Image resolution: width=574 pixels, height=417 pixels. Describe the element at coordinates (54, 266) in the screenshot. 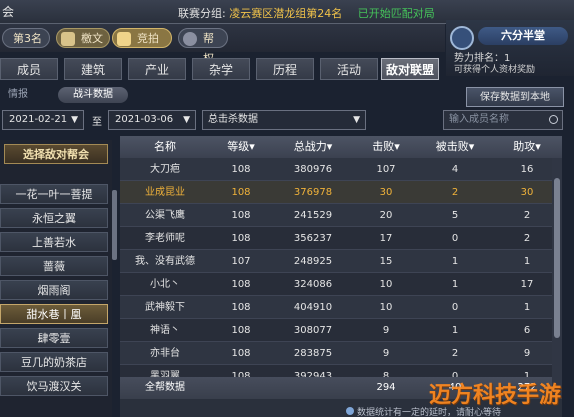

I see `list-item: 蔷薇` at that location.